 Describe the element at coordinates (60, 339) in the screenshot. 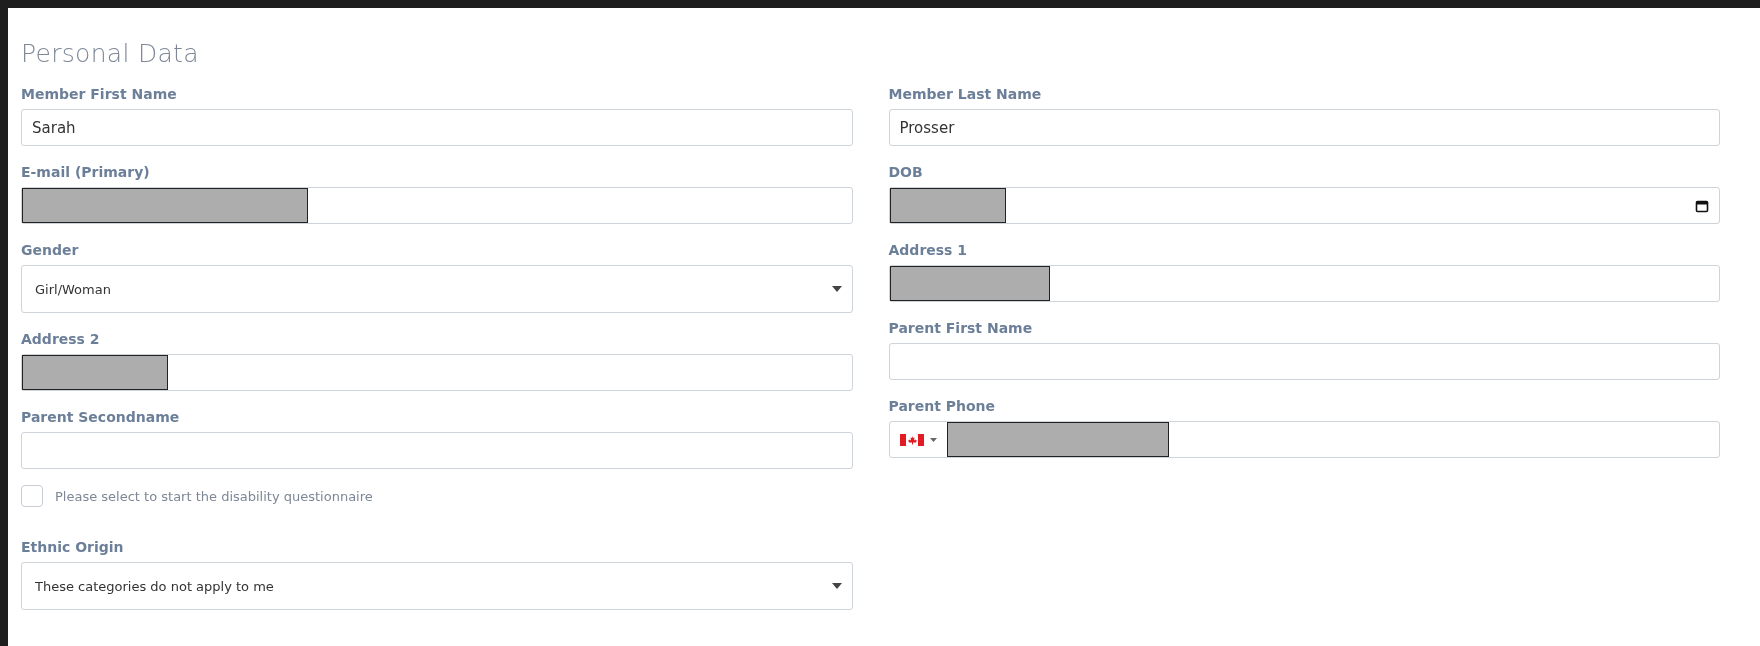

I see `field-label: Address 2` at that location.